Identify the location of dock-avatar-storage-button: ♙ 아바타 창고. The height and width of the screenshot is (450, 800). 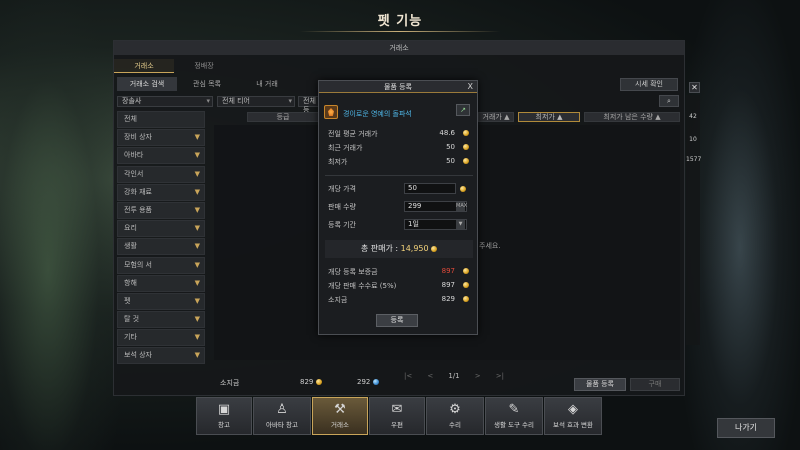
(282, 416).